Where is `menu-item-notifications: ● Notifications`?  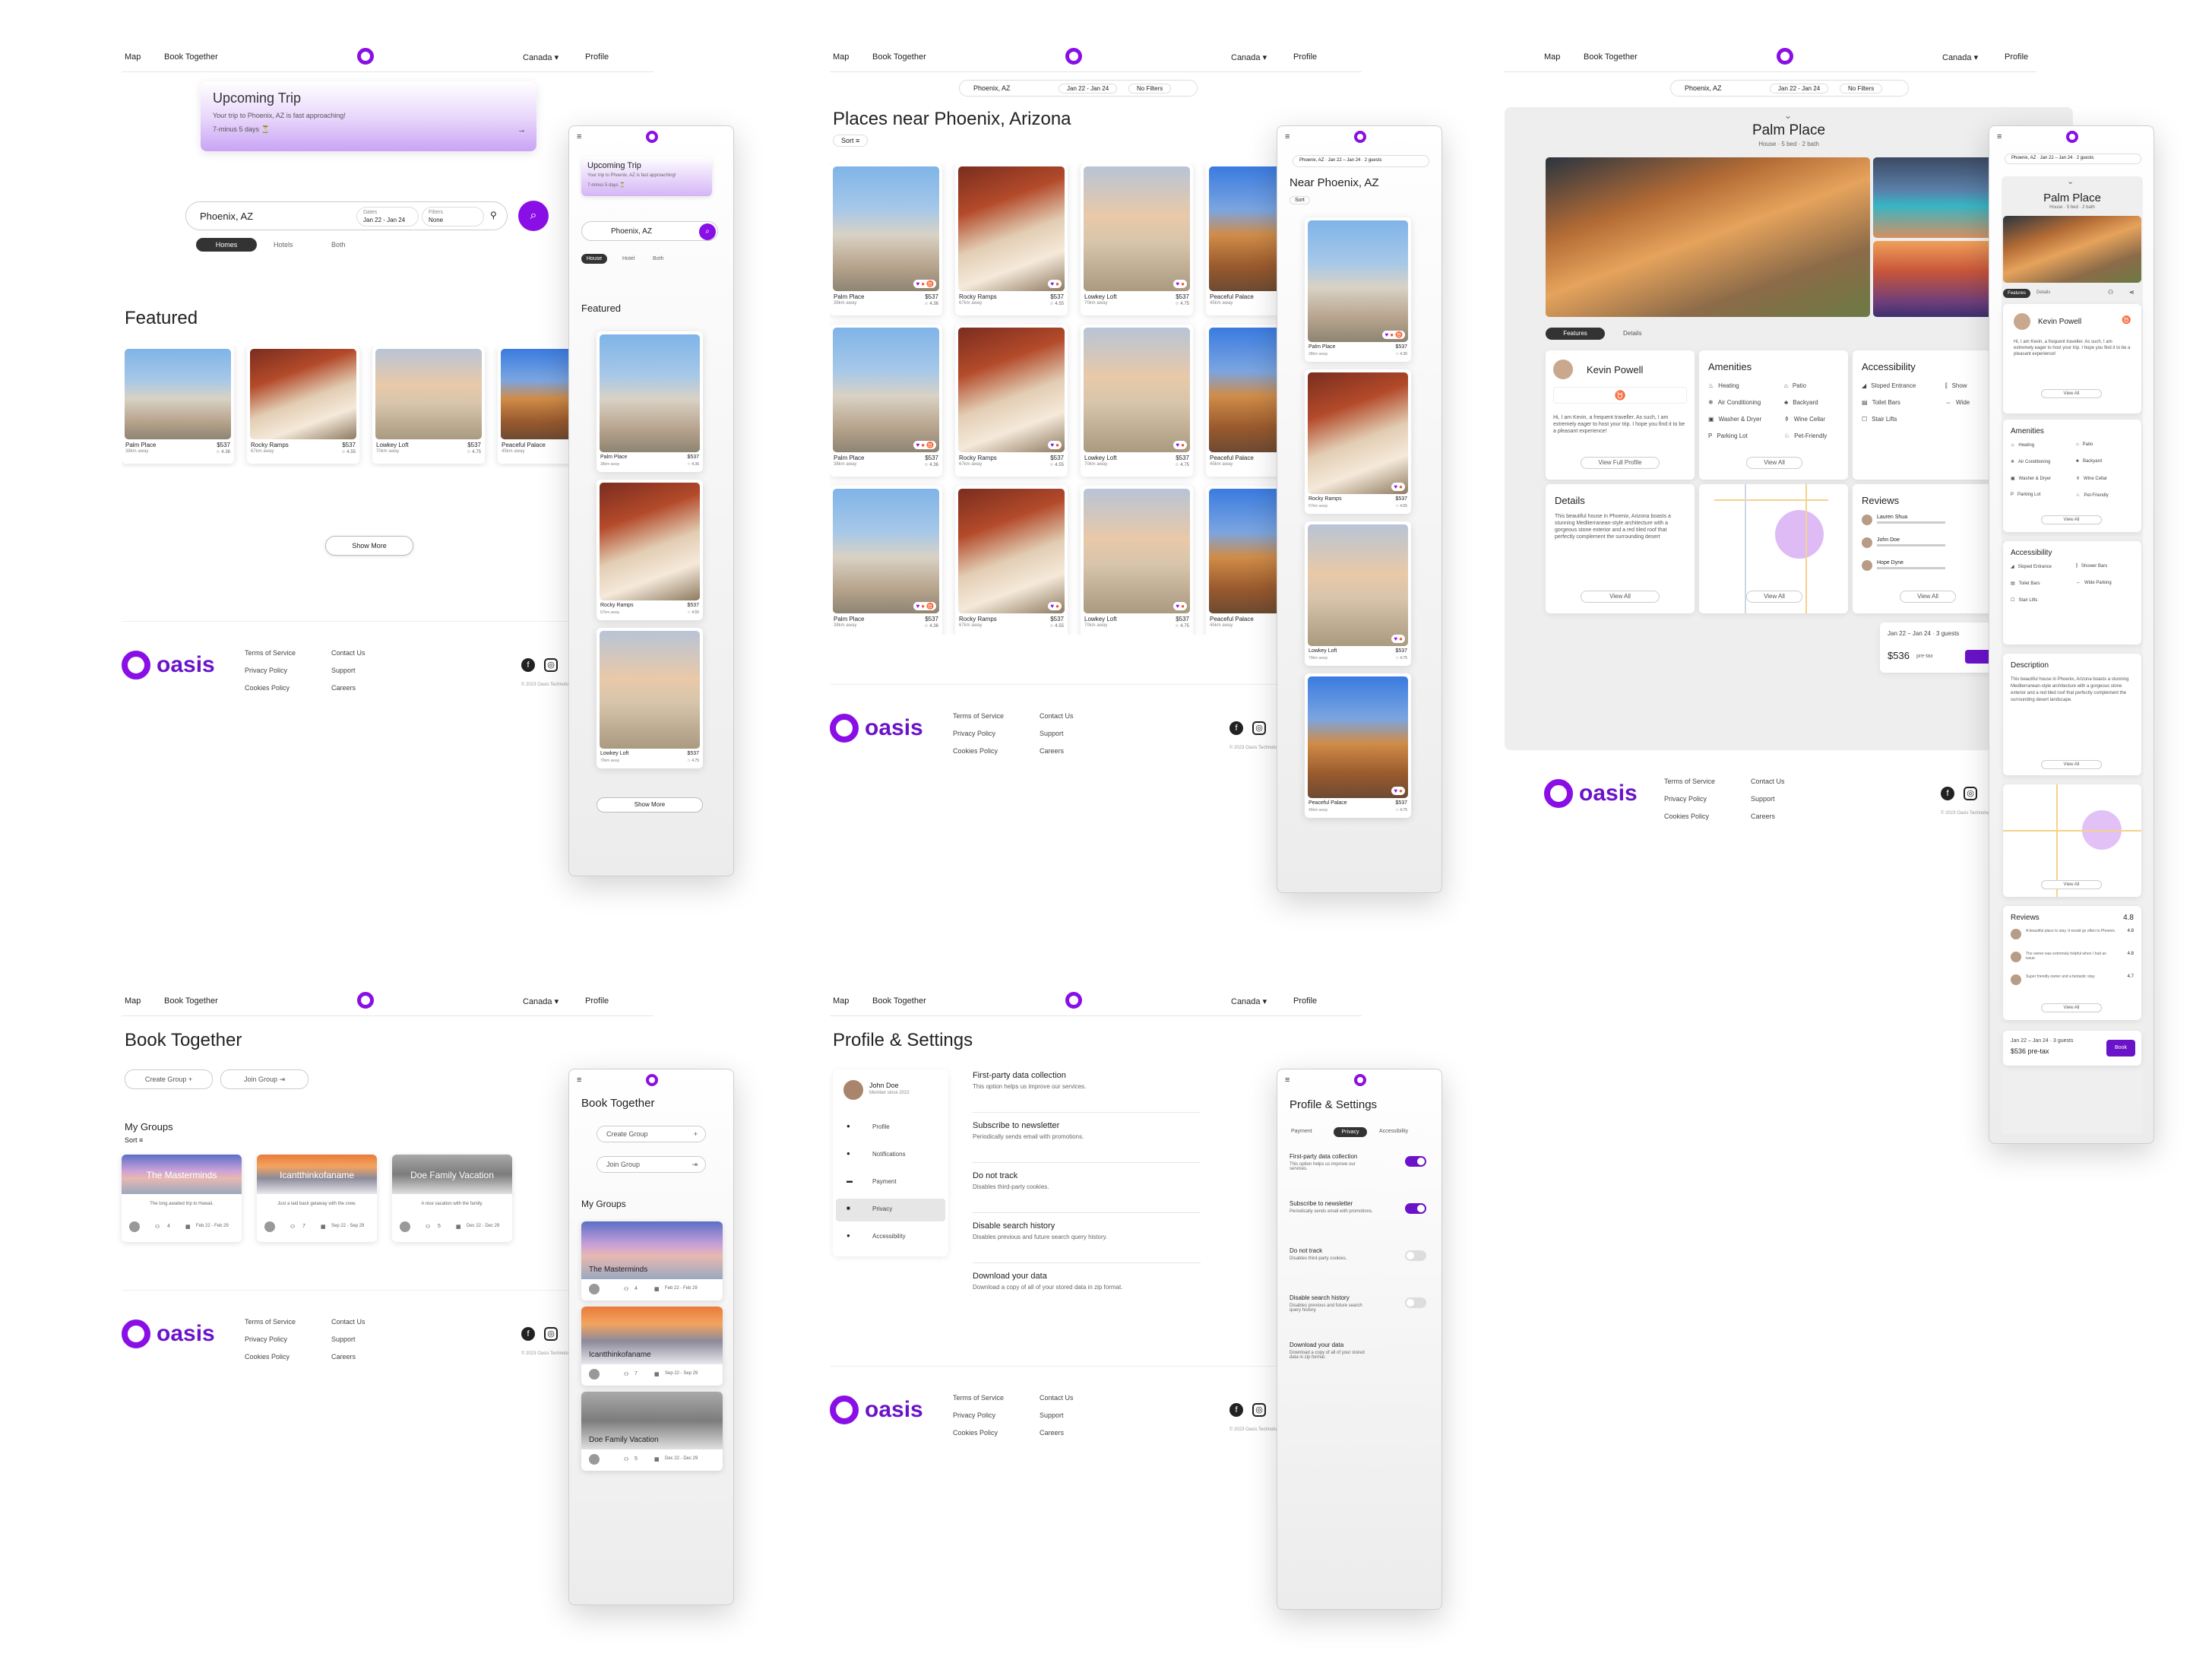
menu-item-notifications: ● Notifications is located at coordinates (890, 1155).